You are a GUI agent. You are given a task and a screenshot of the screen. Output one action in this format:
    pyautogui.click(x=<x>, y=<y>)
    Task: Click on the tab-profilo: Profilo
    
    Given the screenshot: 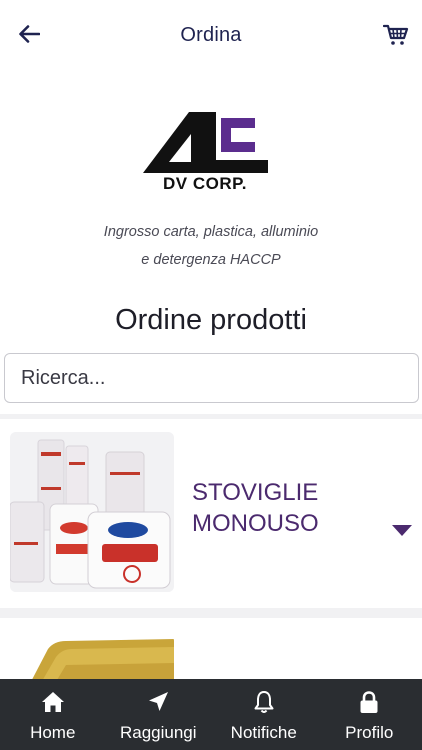 What is the action you would take?
    pyautogui.click(x=369, y=714)
    